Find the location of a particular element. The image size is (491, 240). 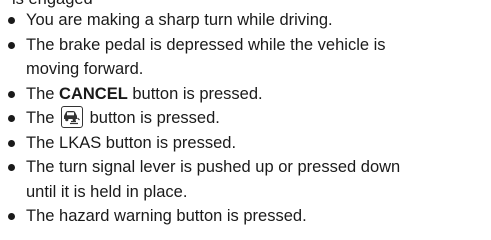

list-item-text-cont: moving forward. is located at coordinates (85, 69).